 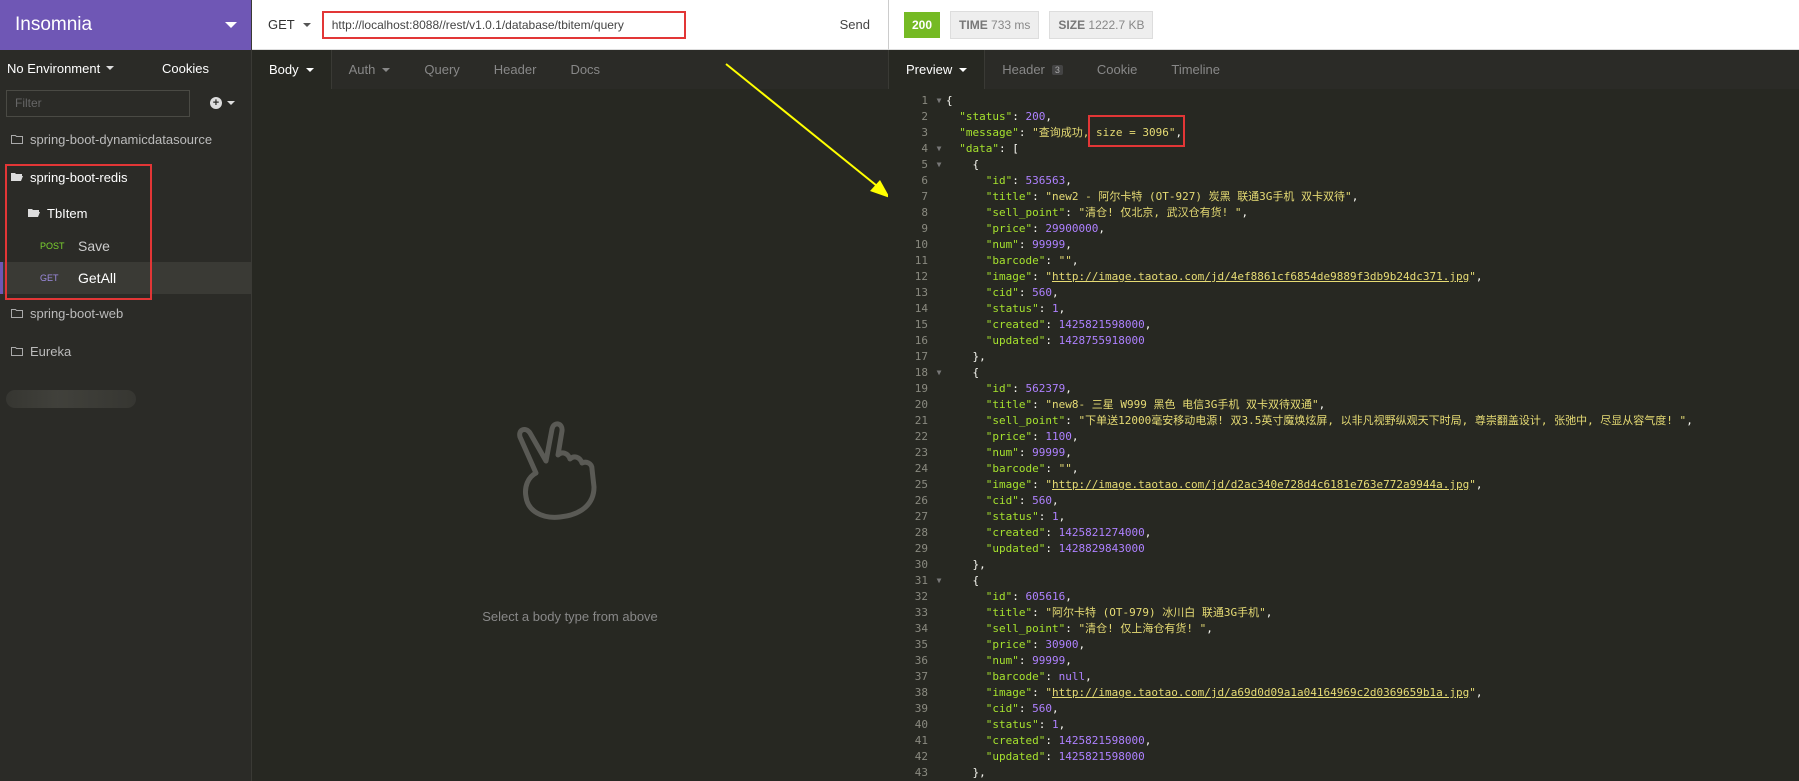 I want to click on cookies-button: Cookies, so click(x=185, y=68).